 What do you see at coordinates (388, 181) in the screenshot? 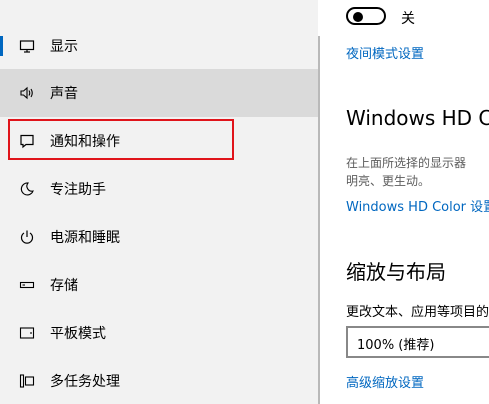
I see `hd-color-description-continued: 明亮、更生动。` at bounding box center [388, 181].